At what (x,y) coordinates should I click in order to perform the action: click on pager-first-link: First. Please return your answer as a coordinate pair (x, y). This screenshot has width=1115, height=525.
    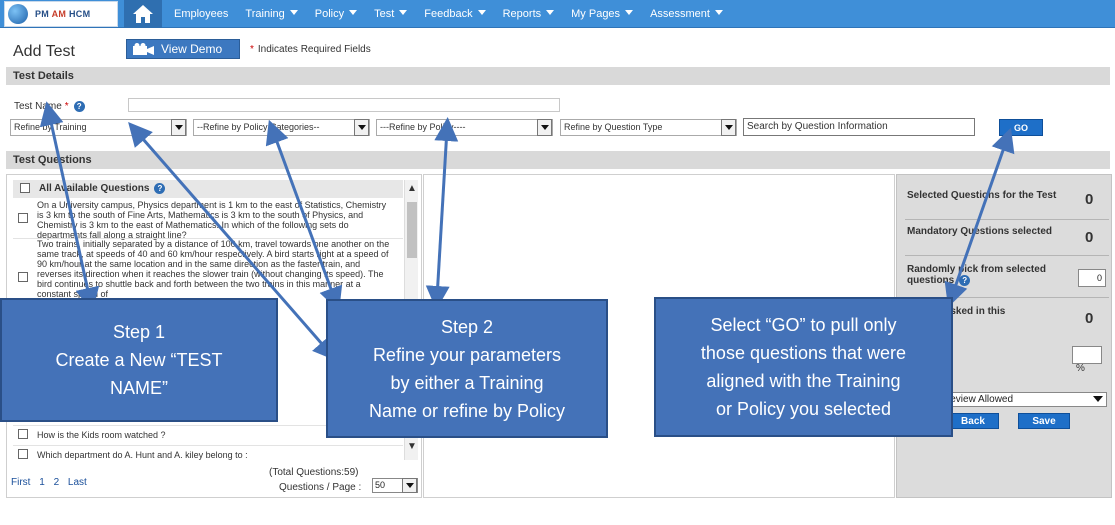
    Looking at the image, I should click on (20, 482).